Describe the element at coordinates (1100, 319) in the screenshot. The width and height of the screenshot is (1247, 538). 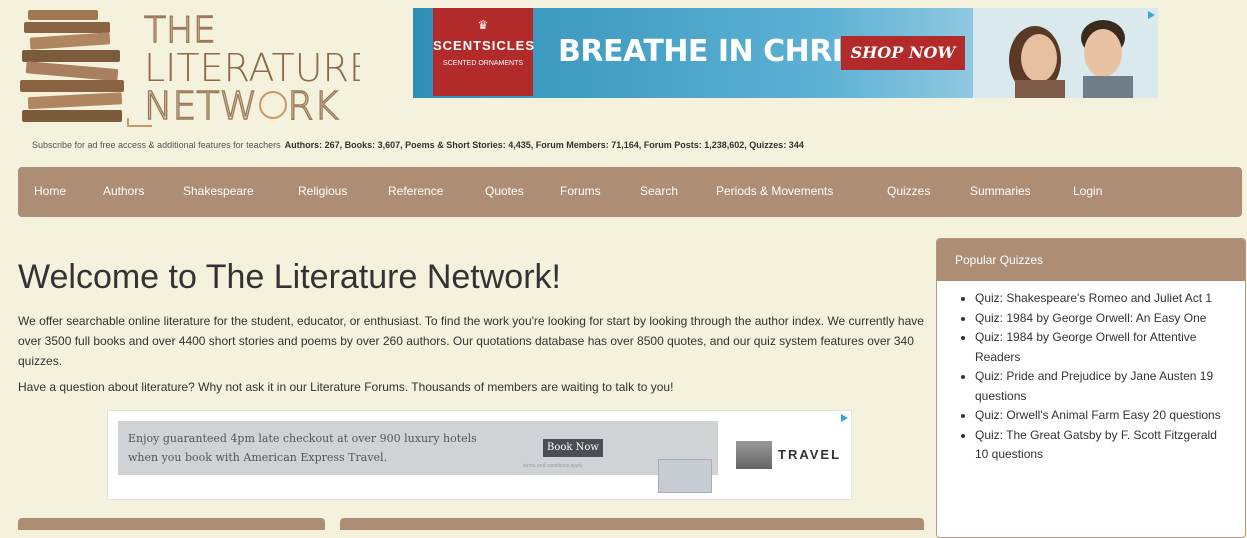
I see `quiz-link: Quiz: 1984 by George Orwell: An Easy One` at that location.